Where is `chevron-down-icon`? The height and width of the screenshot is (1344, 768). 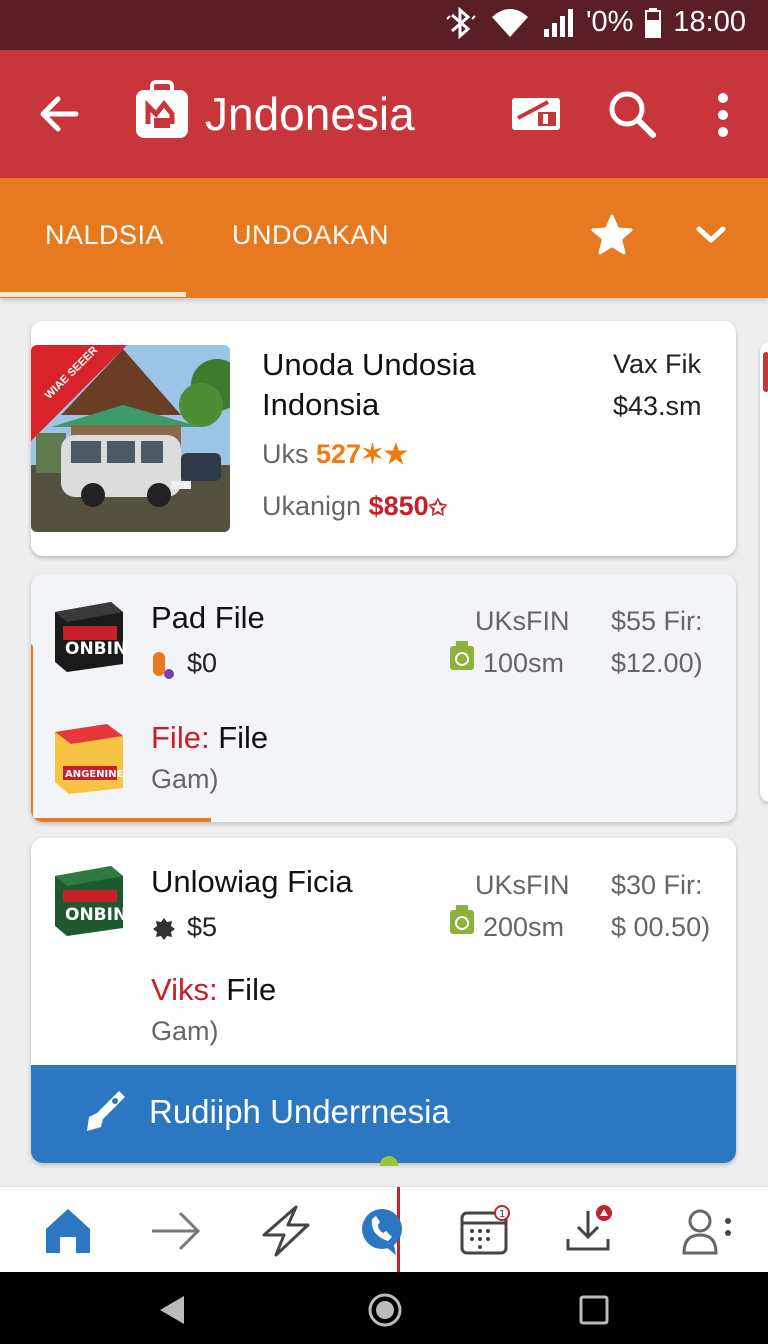 chevron-down-icon is located at coordinates (711, 235).